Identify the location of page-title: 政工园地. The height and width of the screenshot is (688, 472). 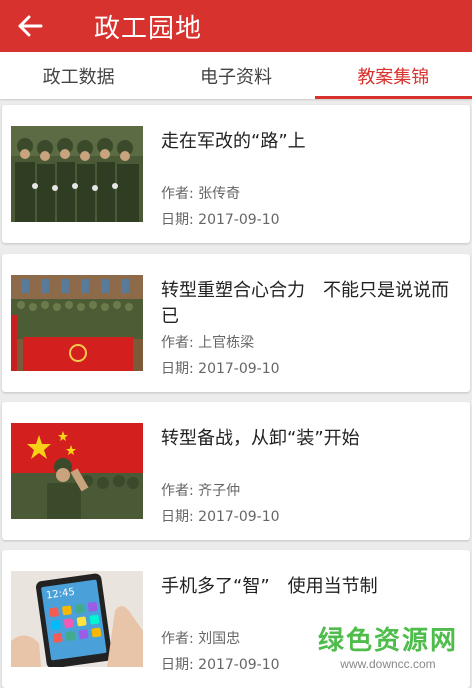
(148, 28).